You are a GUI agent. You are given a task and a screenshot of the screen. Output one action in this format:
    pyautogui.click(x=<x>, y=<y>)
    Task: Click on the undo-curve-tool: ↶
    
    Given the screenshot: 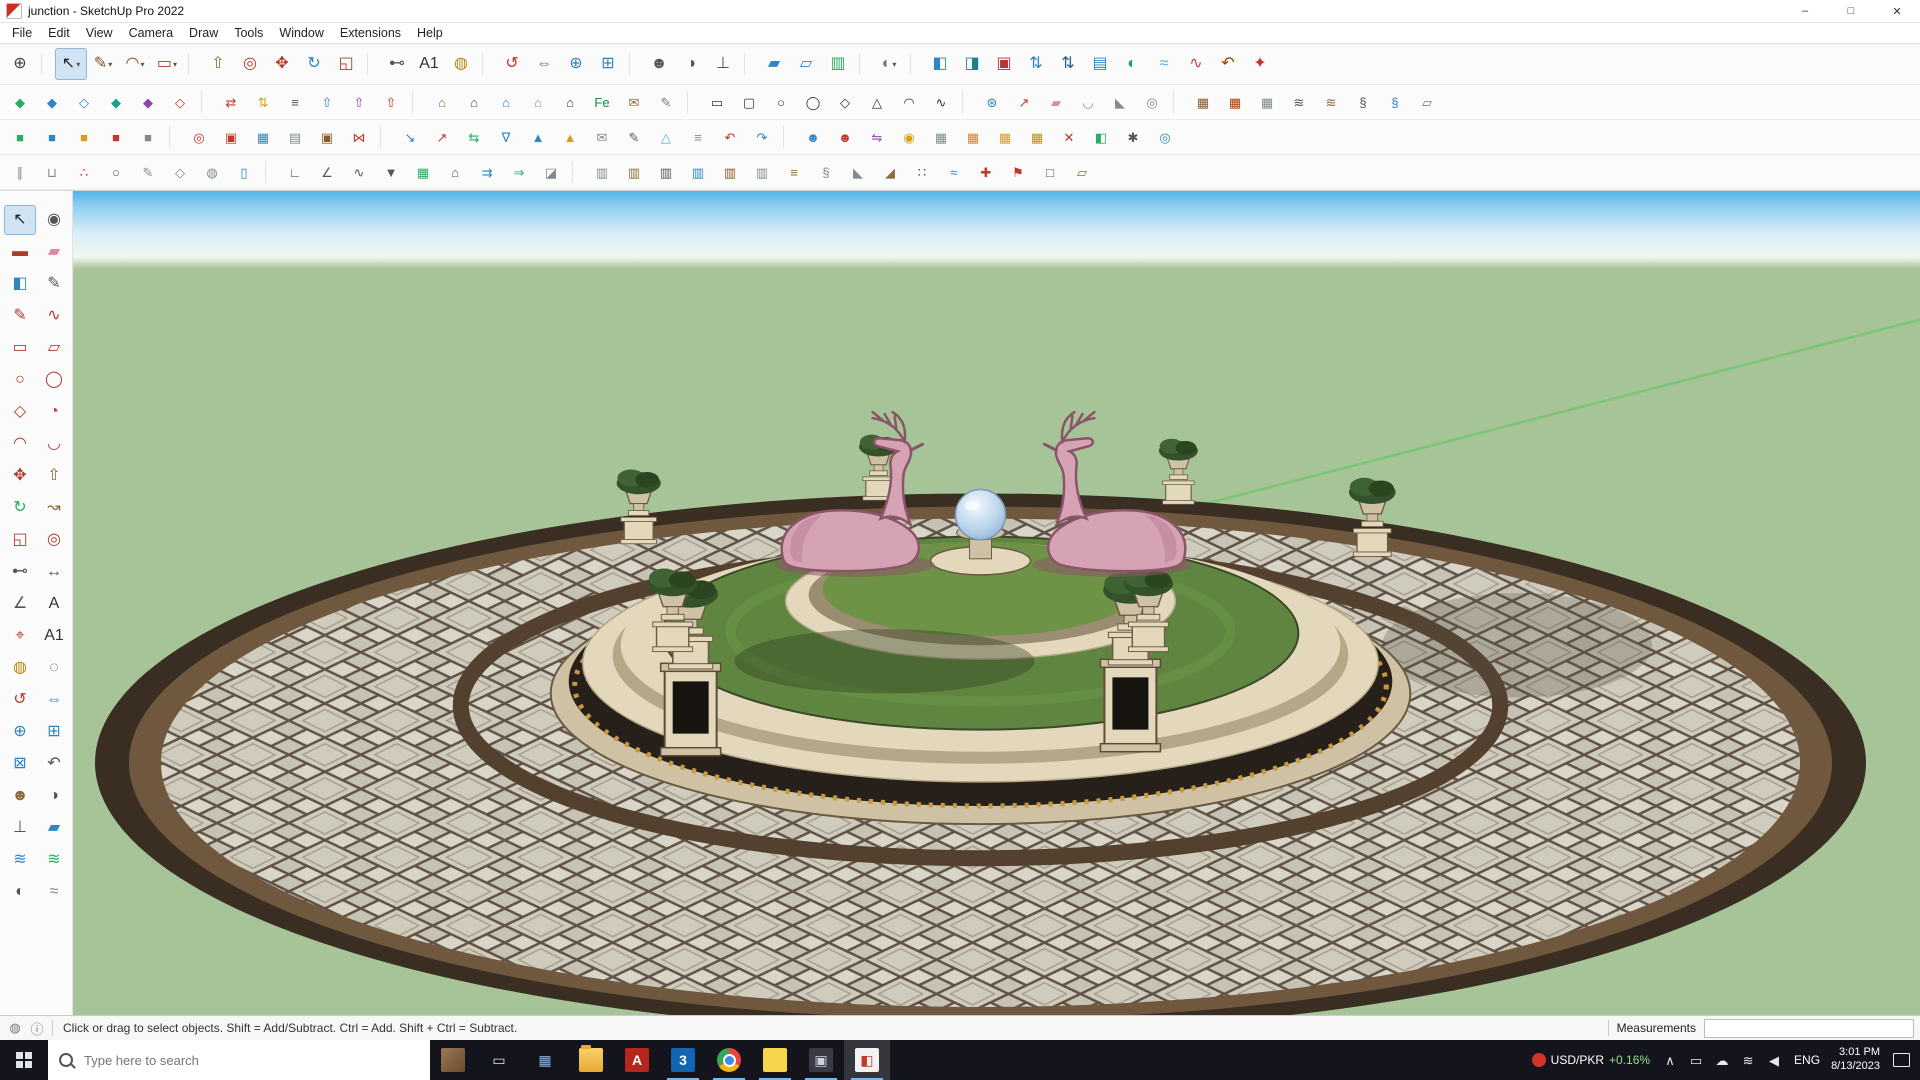 What is the action you would take?
    pyautogui.click(x=1228, y=64)
    